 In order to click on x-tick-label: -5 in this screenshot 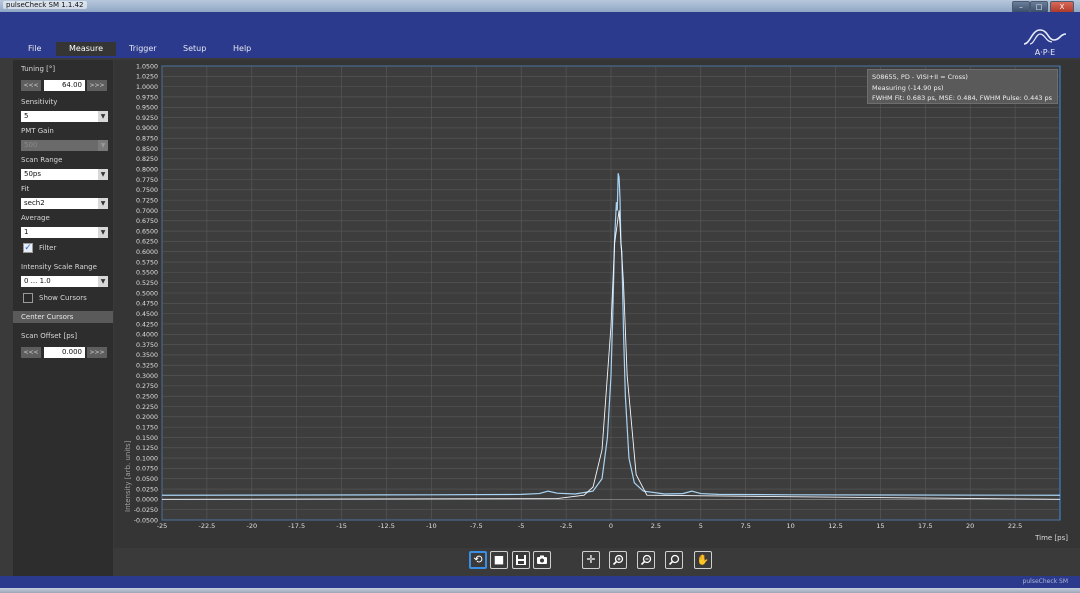, I will do `click(521, 526)`.